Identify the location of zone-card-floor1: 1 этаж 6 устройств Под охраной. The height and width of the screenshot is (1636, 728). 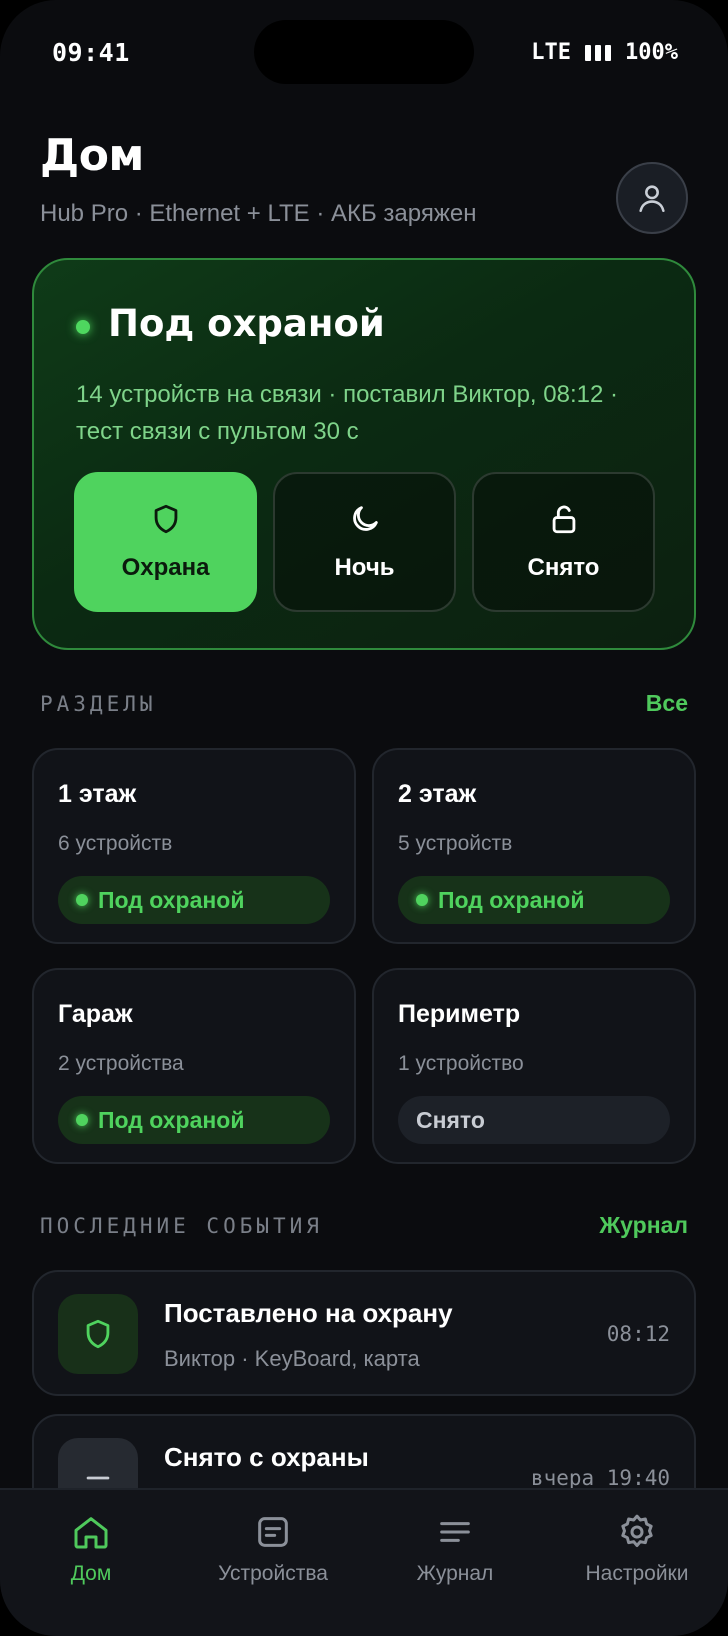
(194, 846).